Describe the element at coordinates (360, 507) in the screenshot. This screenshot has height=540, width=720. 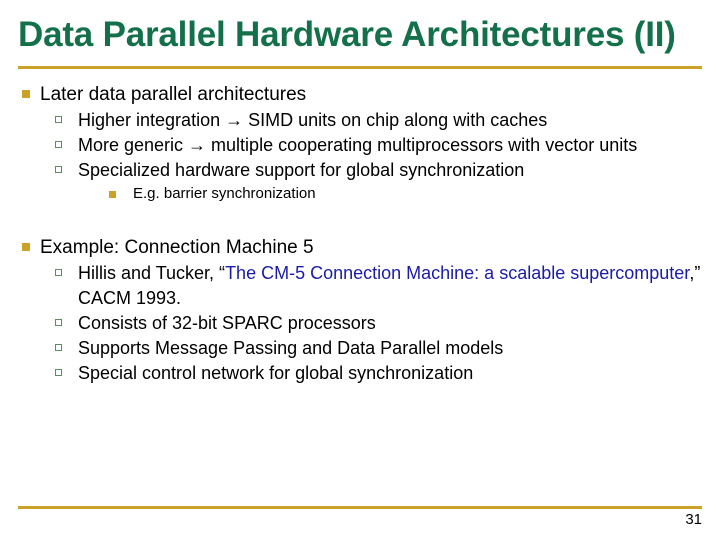
I see `footer-divider` at that location.